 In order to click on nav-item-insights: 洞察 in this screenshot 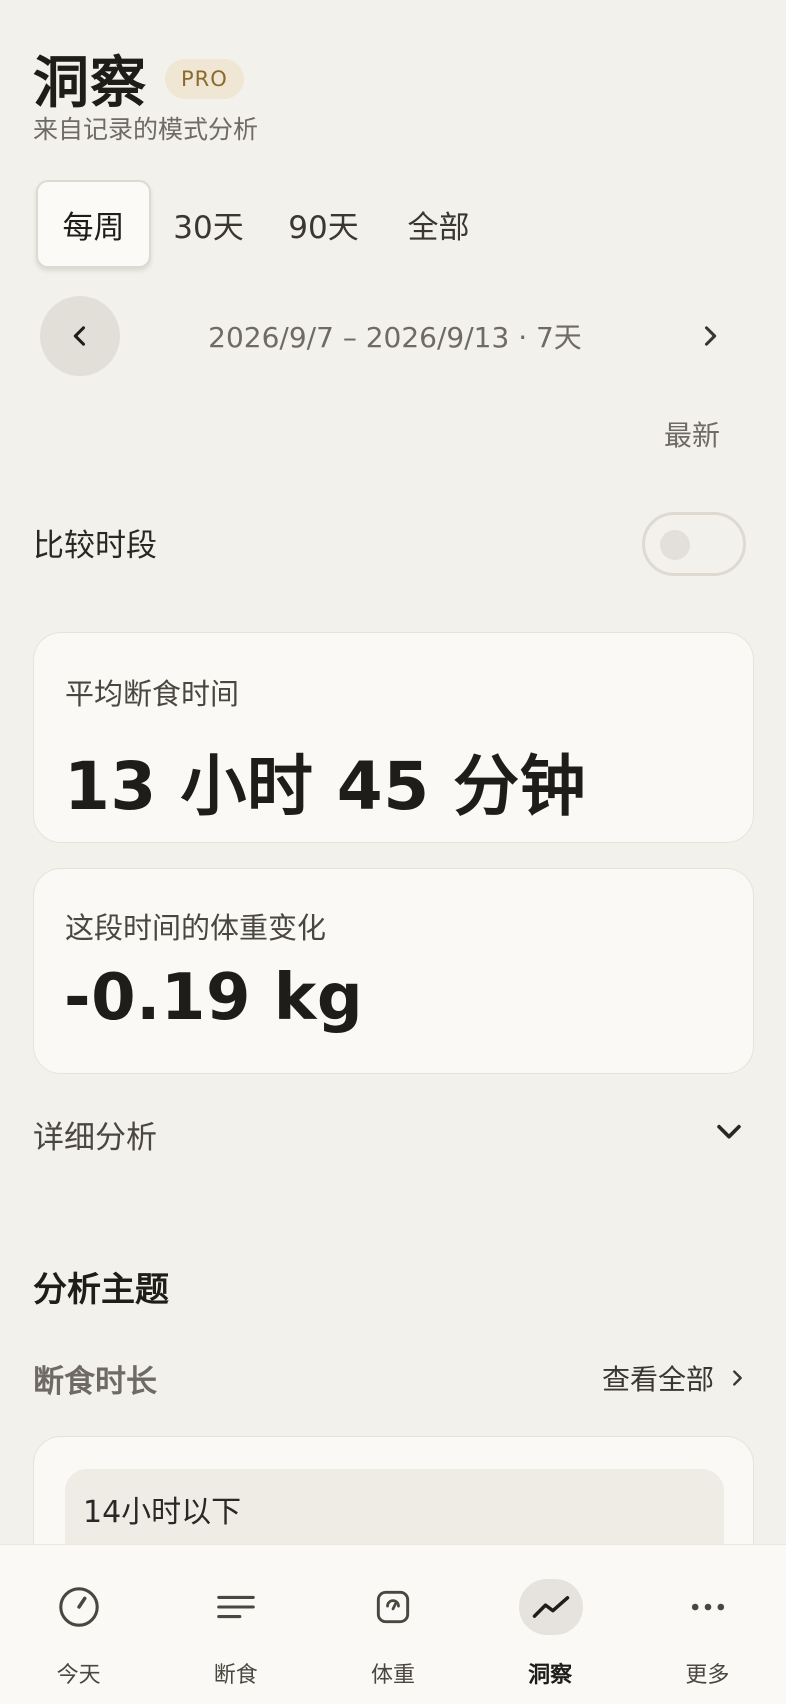, I will do `click(550, 1624)`.